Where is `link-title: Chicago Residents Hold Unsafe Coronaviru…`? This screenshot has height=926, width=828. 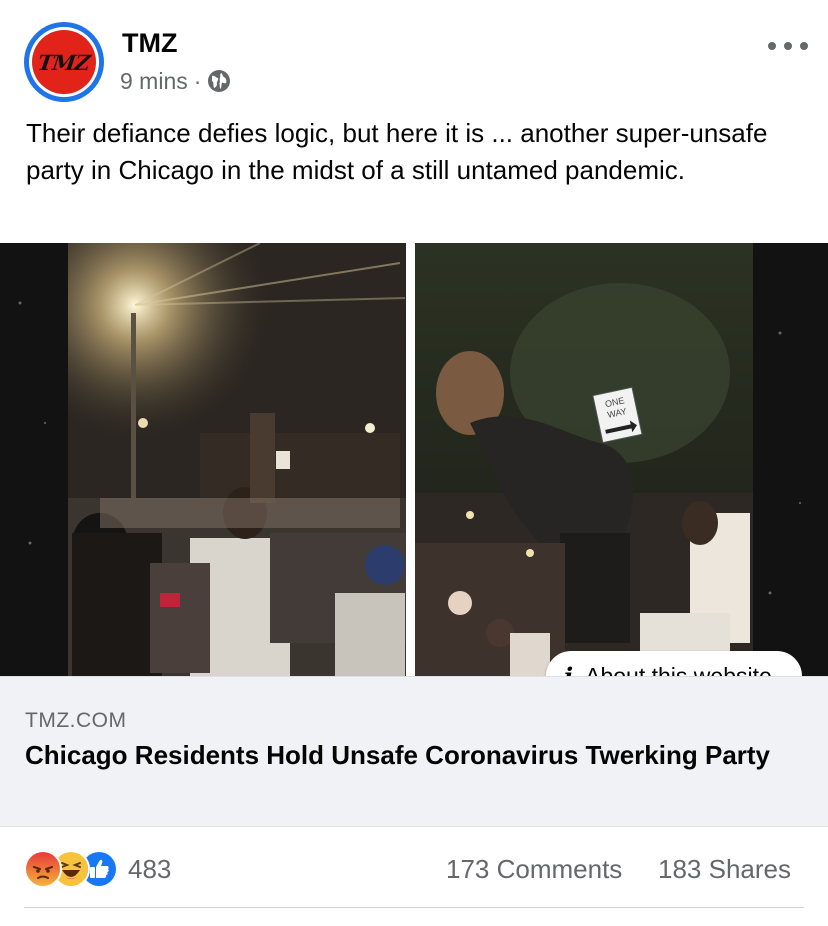
link-title: Chicago Residents Hold Unsafe Coronaviru… is located at coordinates (405, 755).